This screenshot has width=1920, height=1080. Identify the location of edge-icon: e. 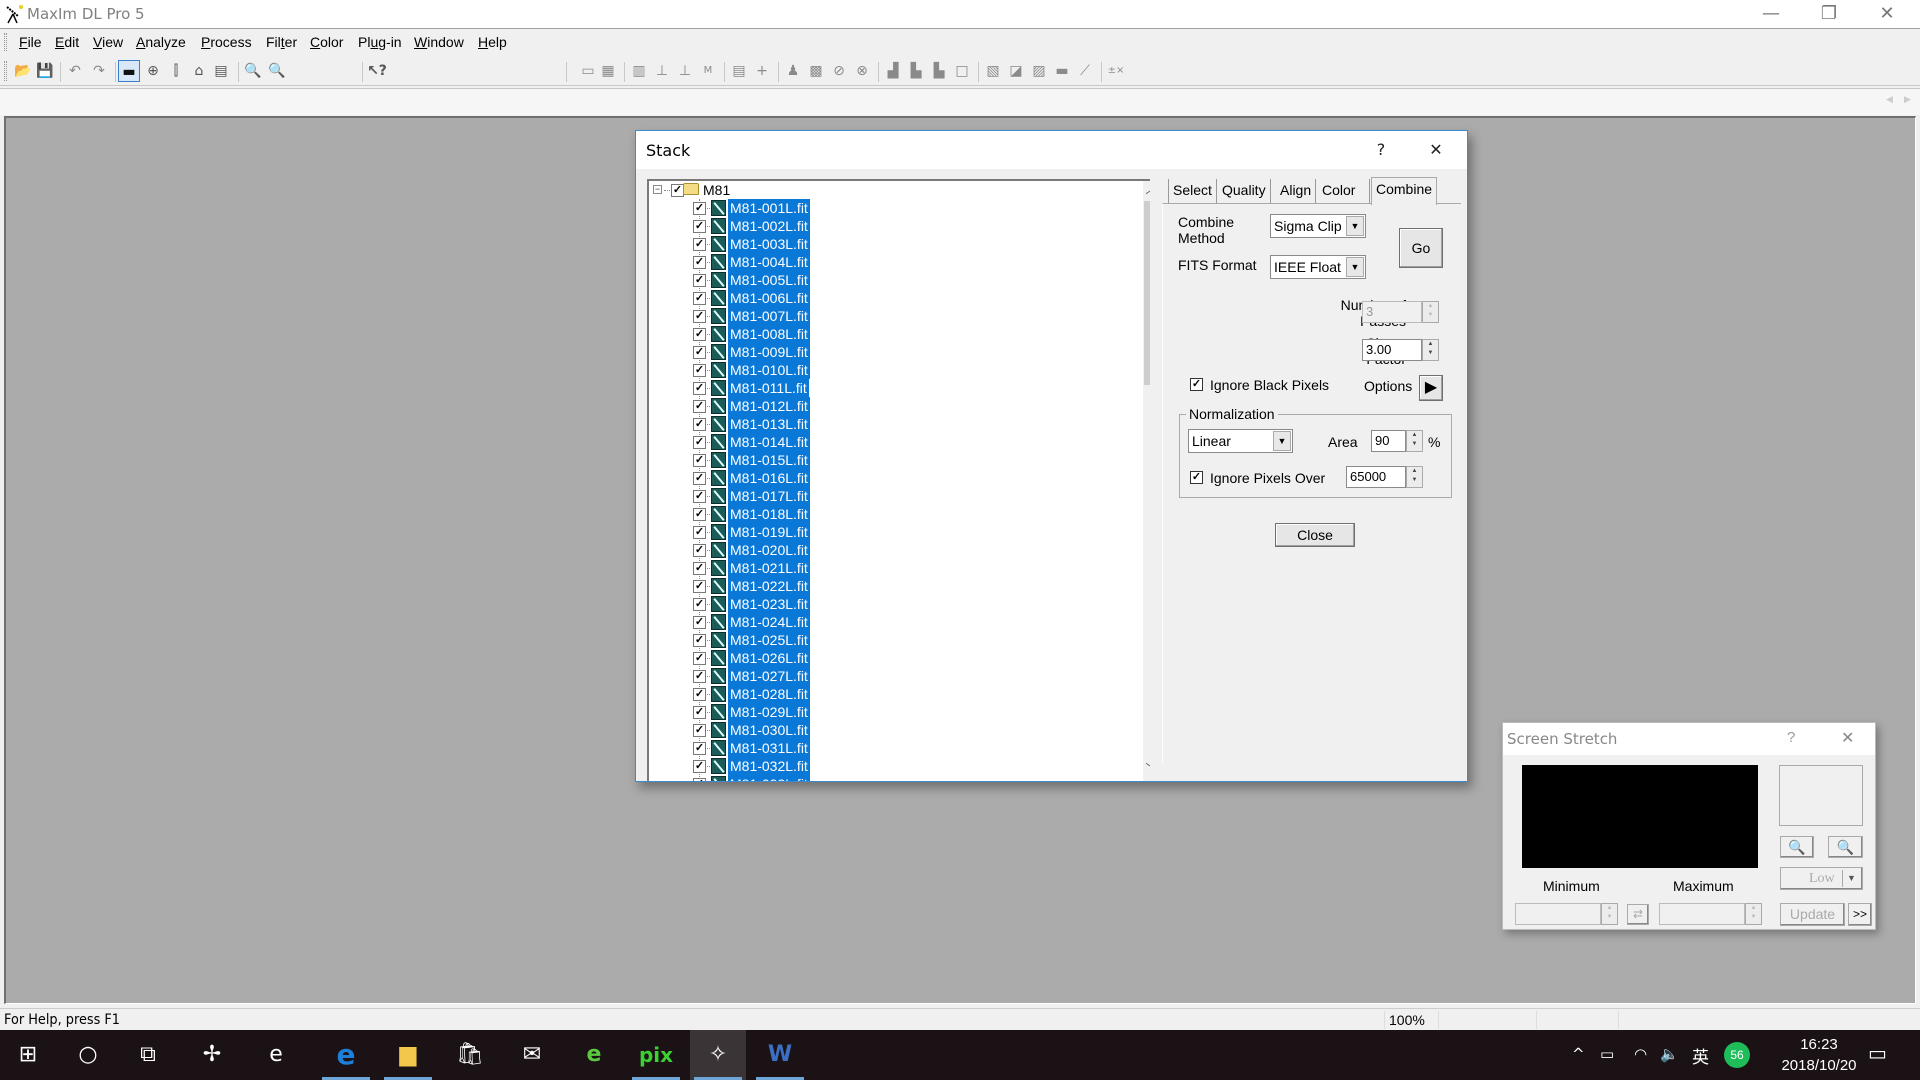
(346, 1055).